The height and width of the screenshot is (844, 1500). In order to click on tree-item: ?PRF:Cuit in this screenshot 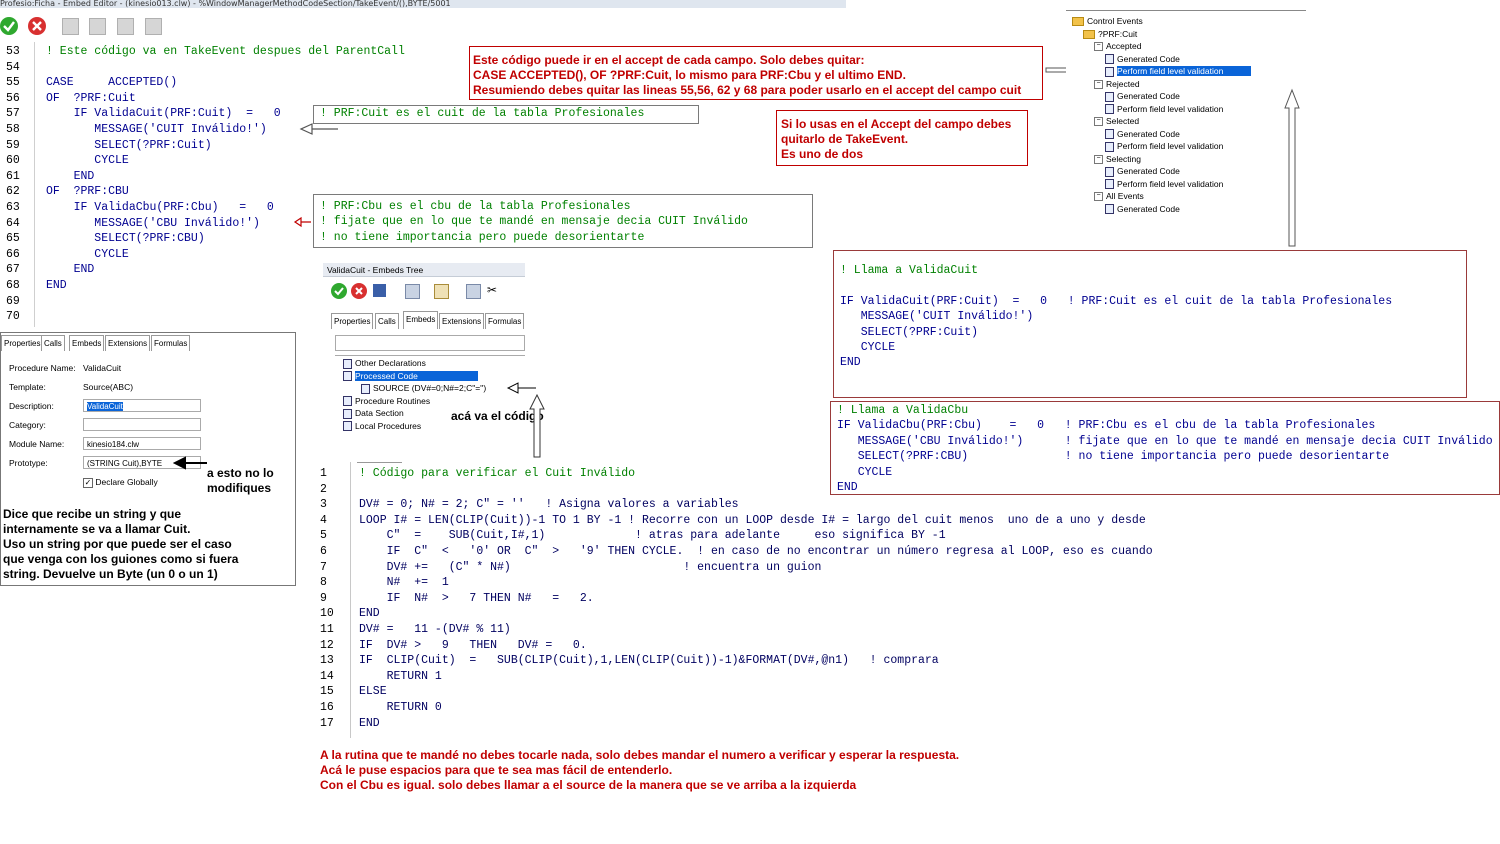, I will do `click(1110, 34)`.